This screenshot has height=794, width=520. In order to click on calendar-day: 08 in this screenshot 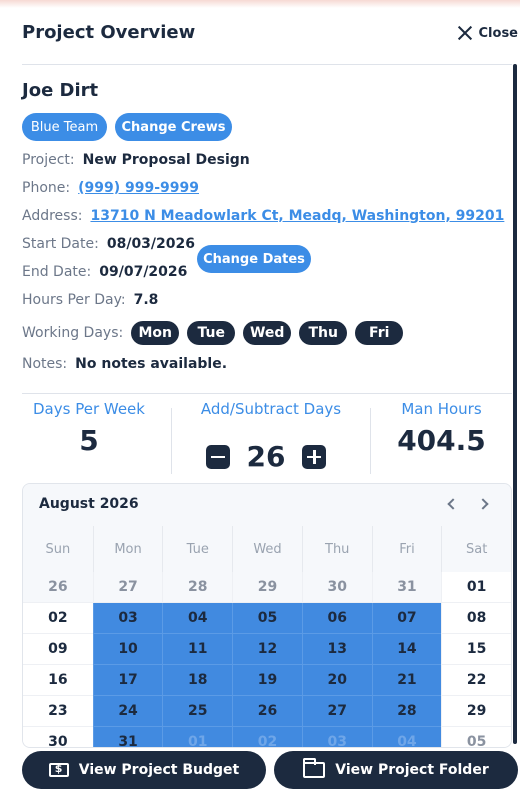, I will do `click(476, 618)`.